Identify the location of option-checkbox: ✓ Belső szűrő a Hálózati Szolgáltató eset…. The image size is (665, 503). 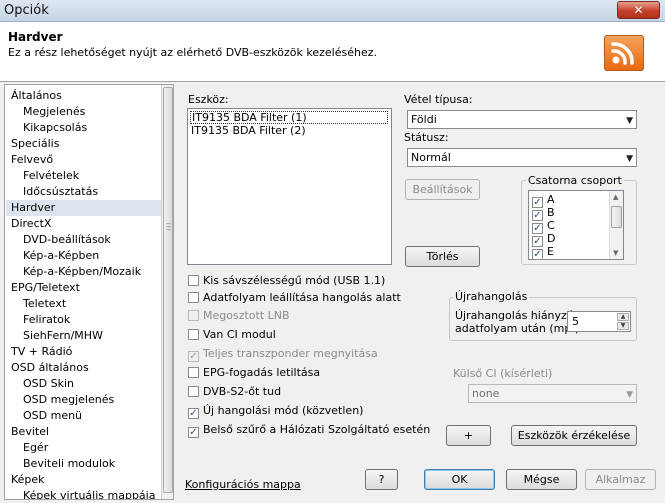
(309, 430).